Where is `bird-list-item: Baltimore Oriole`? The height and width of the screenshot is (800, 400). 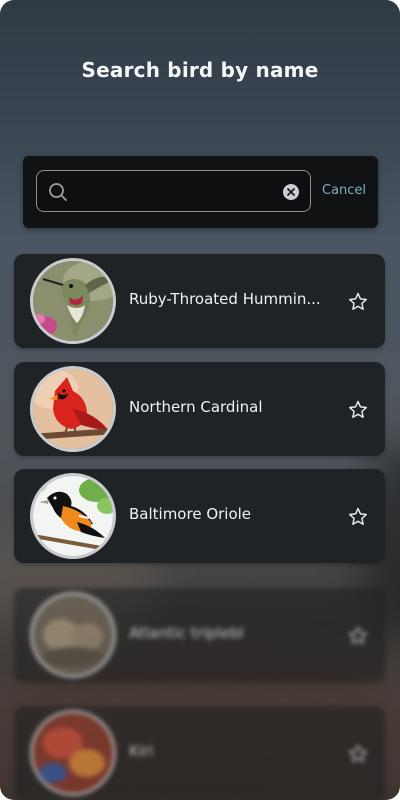 bird-list-item: Baltimore Oriole is located at coordinates (199, 516).